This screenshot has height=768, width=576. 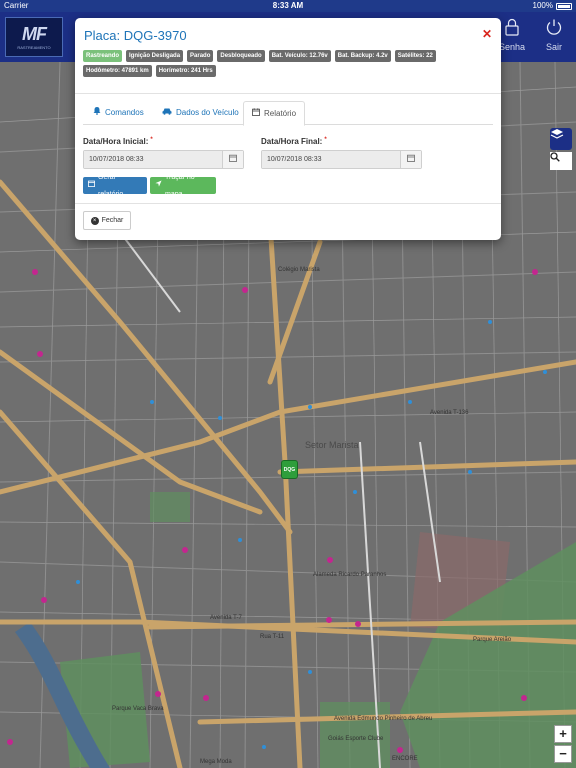 I want to click on tab-relatorio: Relatório, so click(x=274, y=113).